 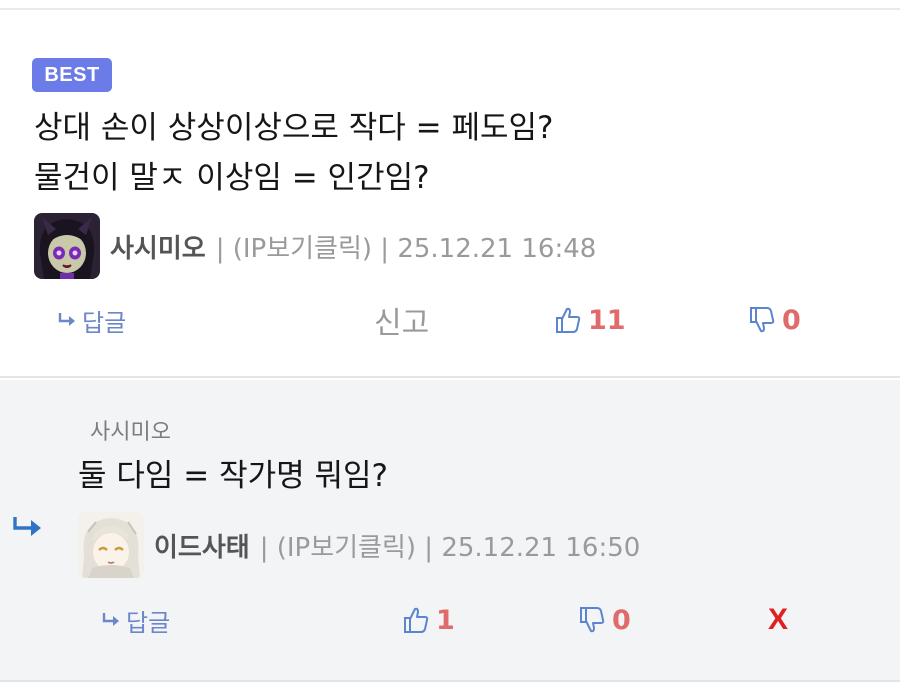 I want to click on delete-button: X, so click(x=778, y=620).